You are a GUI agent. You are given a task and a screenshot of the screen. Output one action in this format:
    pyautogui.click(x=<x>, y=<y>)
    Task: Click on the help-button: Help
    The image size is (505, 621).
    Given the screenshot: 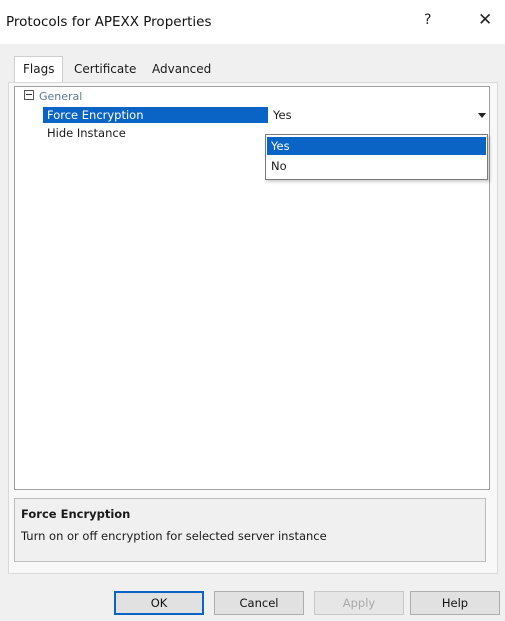 What is the action you would take?
    pyautogui.click(x=455, y=603)
    